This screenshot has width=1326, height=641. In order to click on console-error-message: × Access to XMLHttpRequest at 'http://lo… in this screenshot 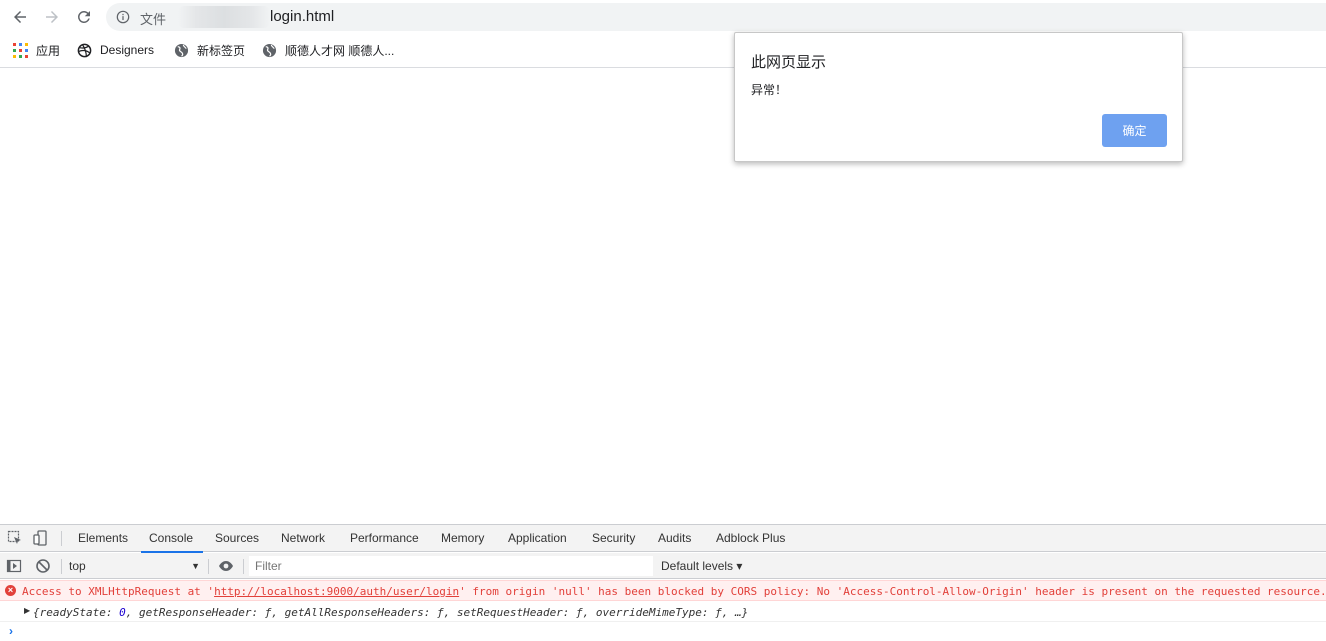, I will do `click(663, 590)`.